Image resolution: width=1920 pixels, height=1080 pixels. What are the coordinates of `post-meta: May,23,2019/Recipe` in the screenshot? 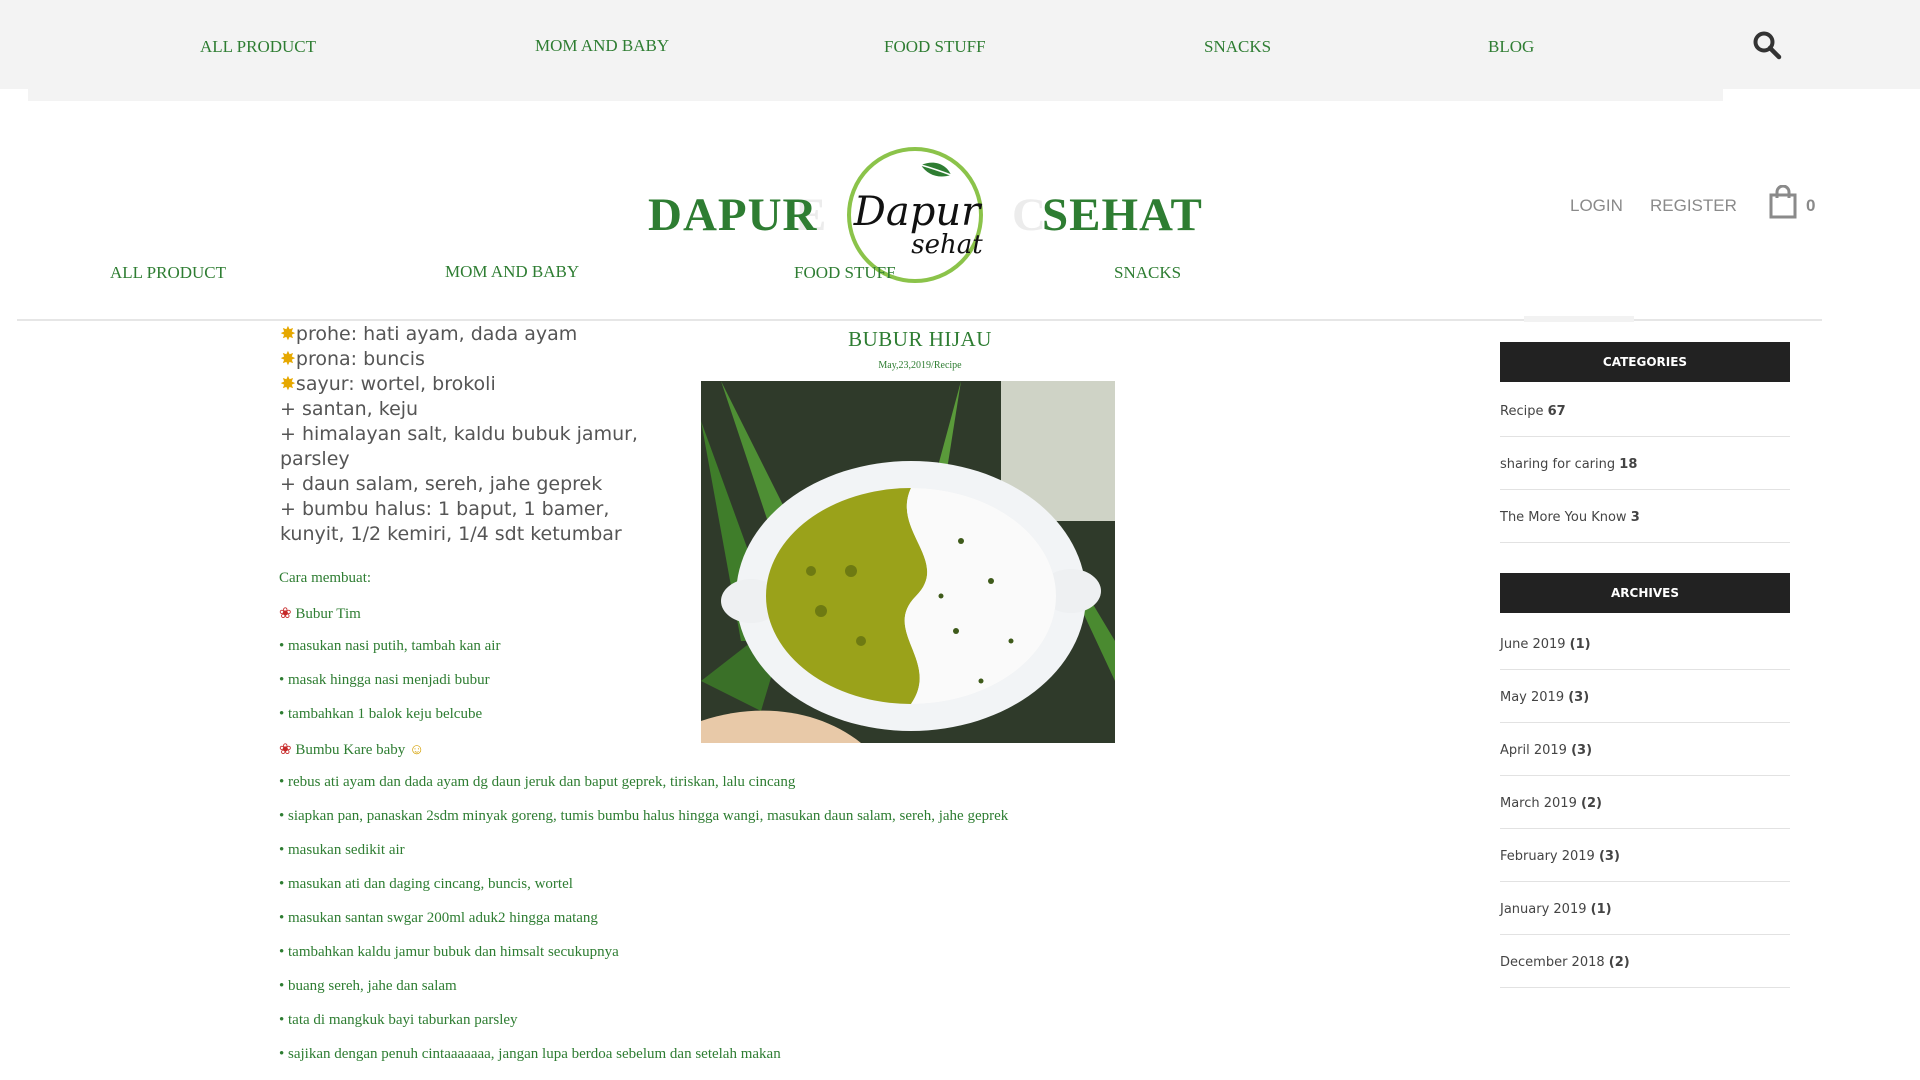 It's located at (920, 365).